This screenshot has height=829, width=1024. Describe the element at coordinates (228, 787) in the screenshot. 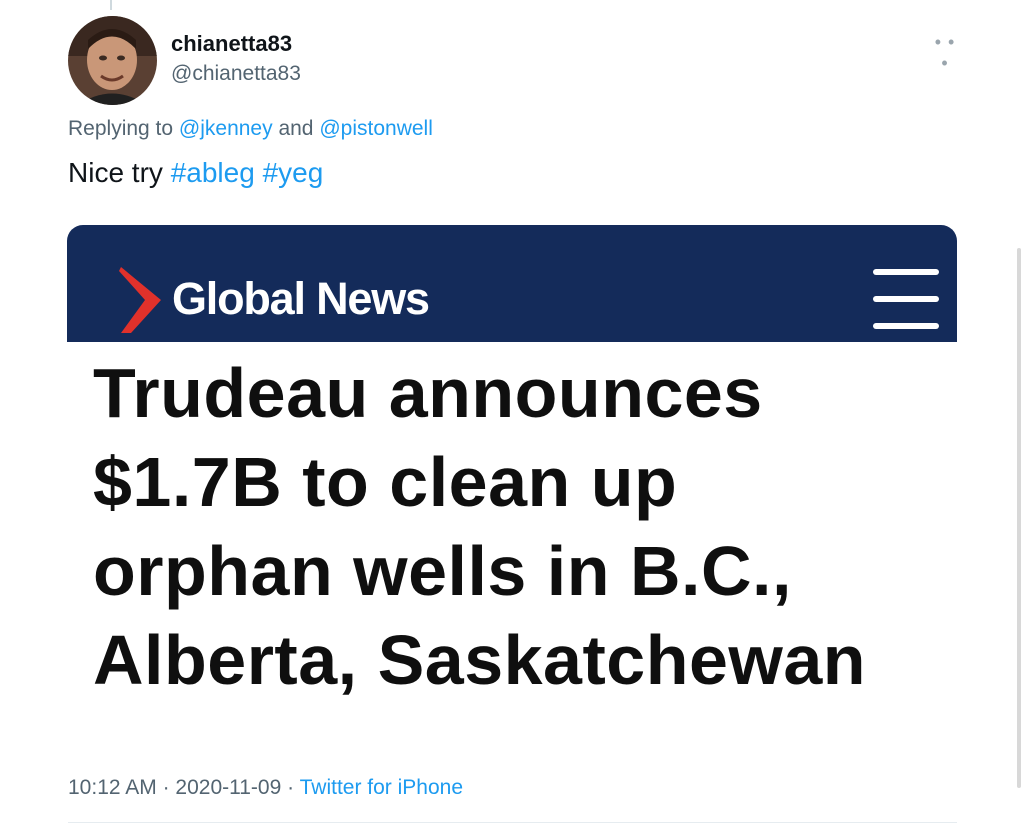

I see `tweet-date: 2020-11-09` at that location.